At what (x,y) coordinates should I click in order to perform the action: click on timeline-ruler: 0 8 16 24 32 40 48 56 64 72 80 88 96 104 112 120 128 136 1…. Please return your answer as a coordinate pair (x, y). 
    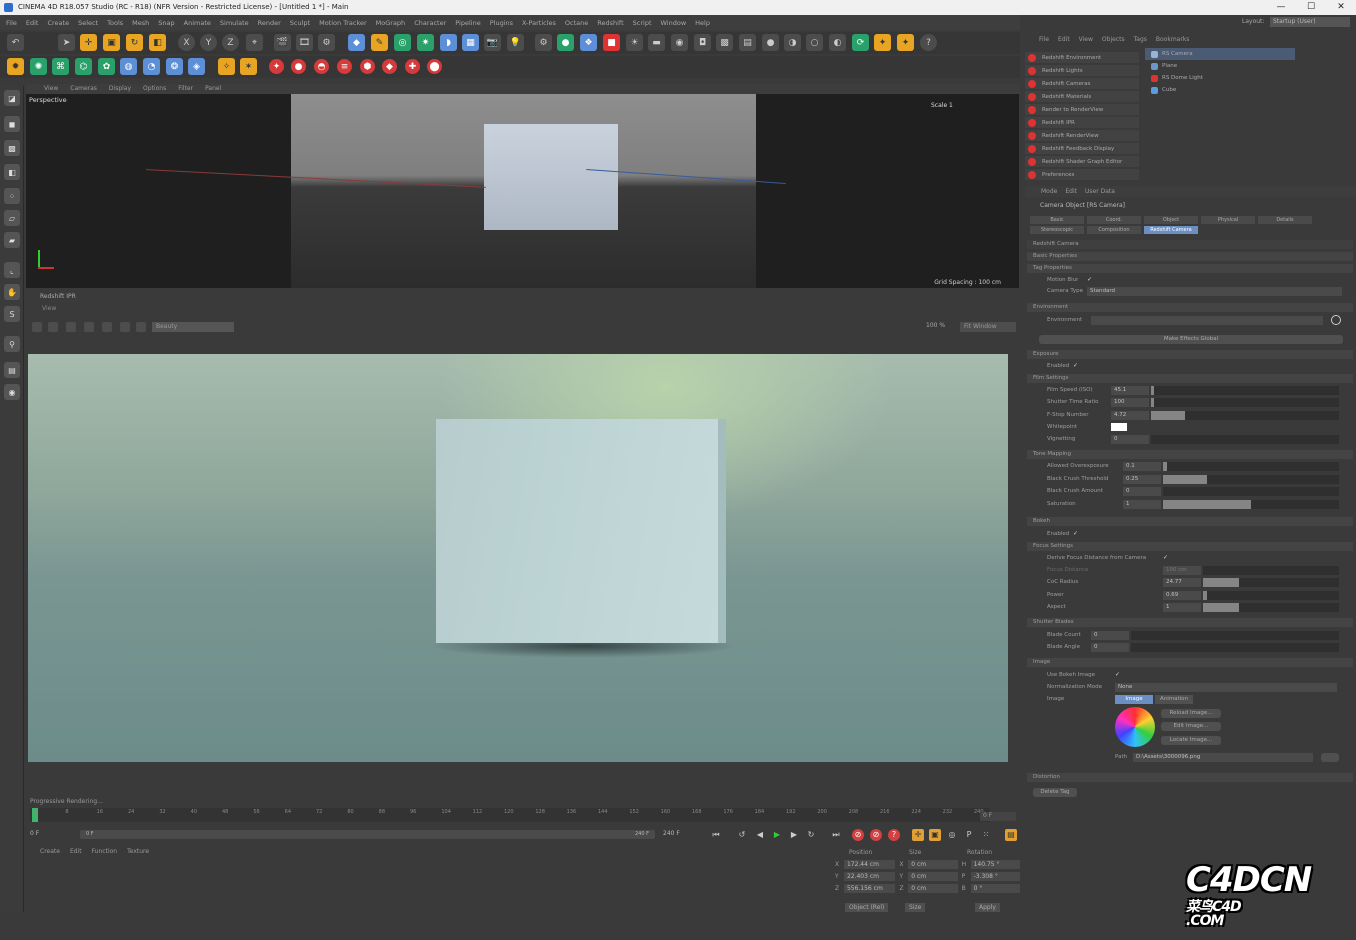
    Looking at the image, I should click on (510, 815).